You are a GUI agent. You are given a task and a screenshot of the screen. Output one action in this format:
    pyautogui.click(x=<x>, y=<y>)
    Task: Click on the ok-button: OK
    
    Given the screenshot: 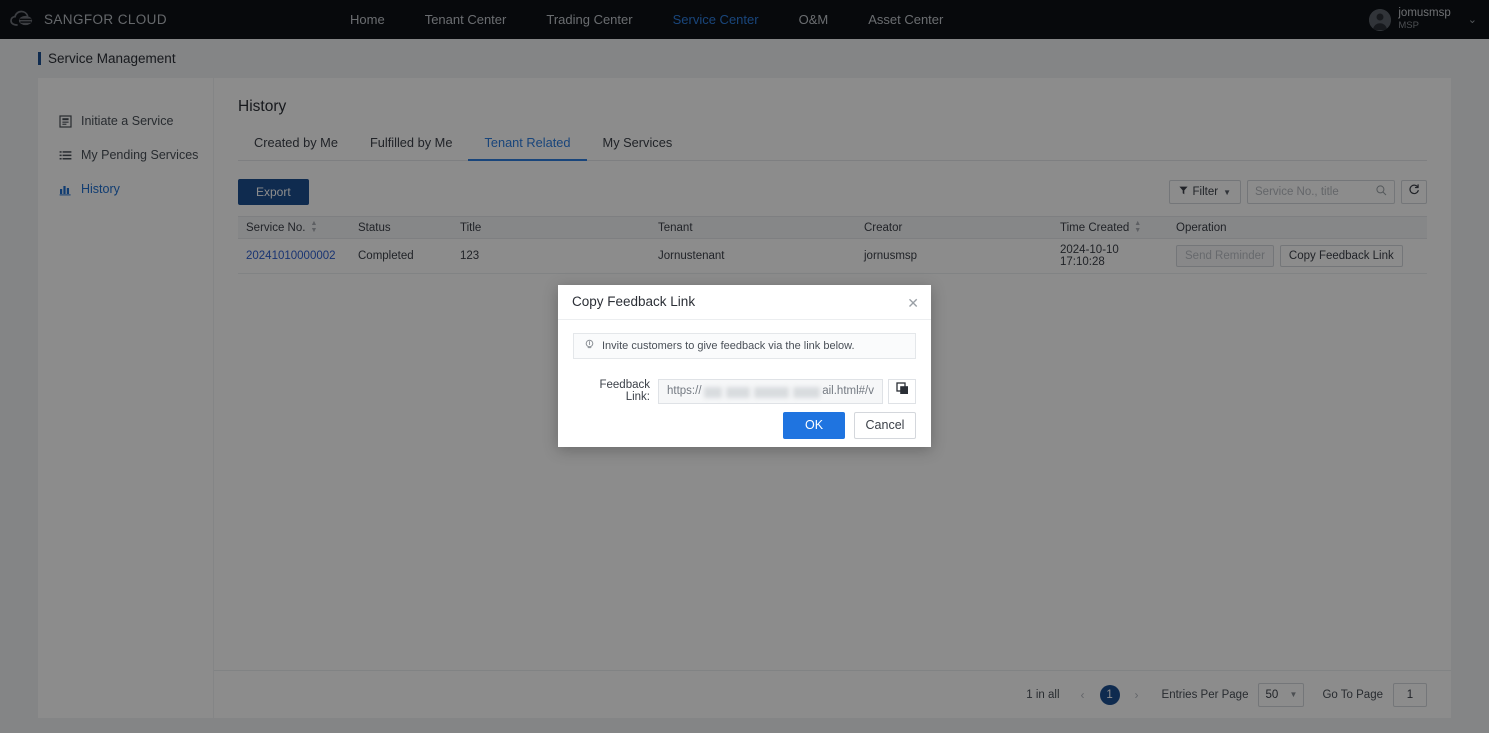 What is the action you would take?
    pyautogui.click(x=814, y=425)
    